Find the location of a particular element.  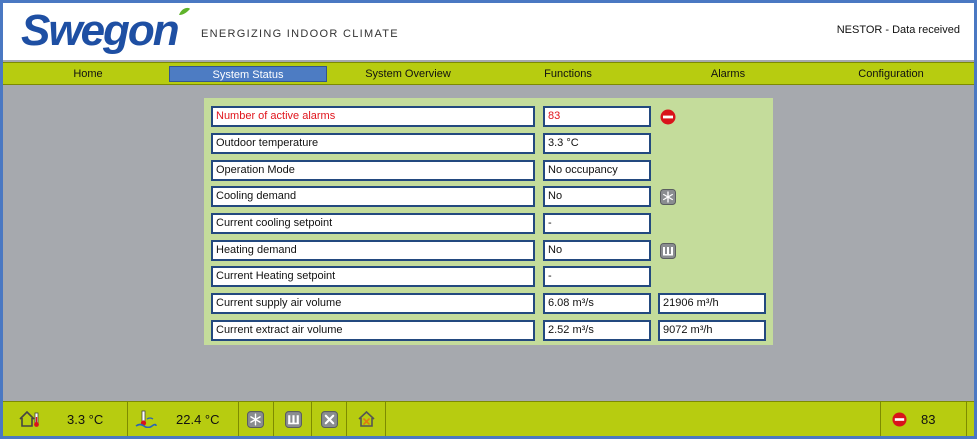

nav-configuration: Configuration is located at coordinates (891, 74).